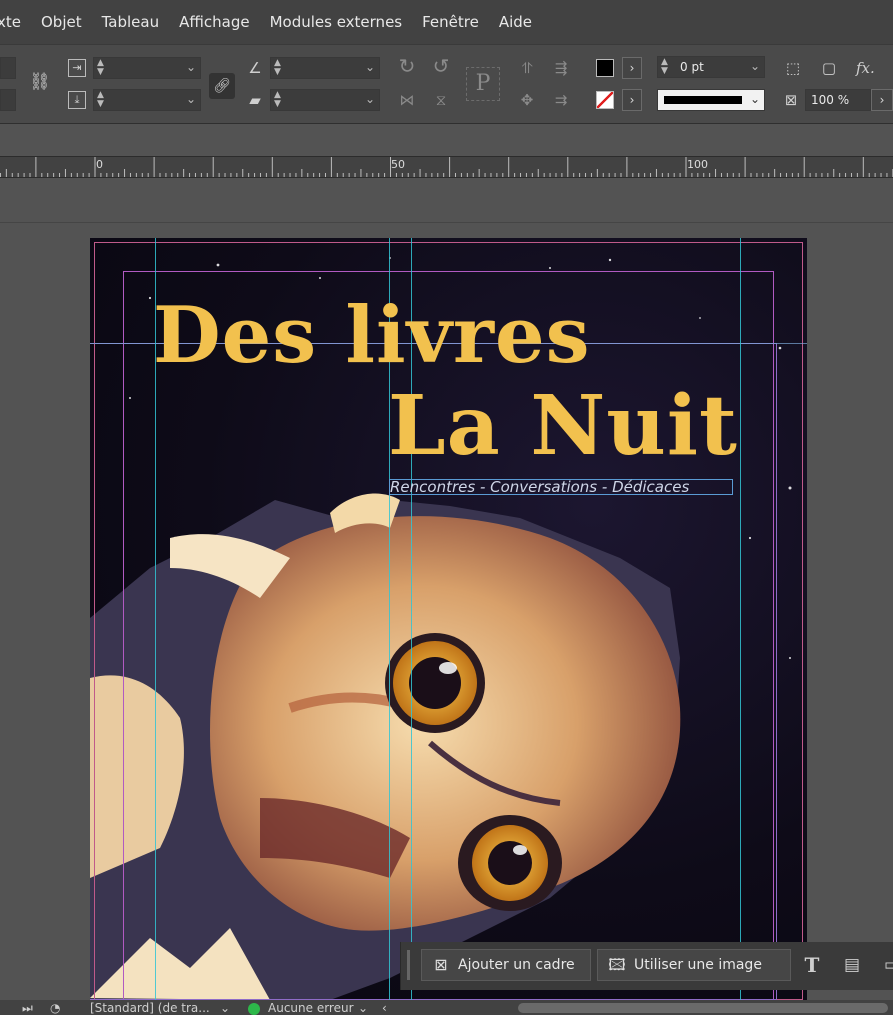  Describe the element at coordinates (131, 22) in the screenshot. I see `menu-tableau: Tableau` at that location.